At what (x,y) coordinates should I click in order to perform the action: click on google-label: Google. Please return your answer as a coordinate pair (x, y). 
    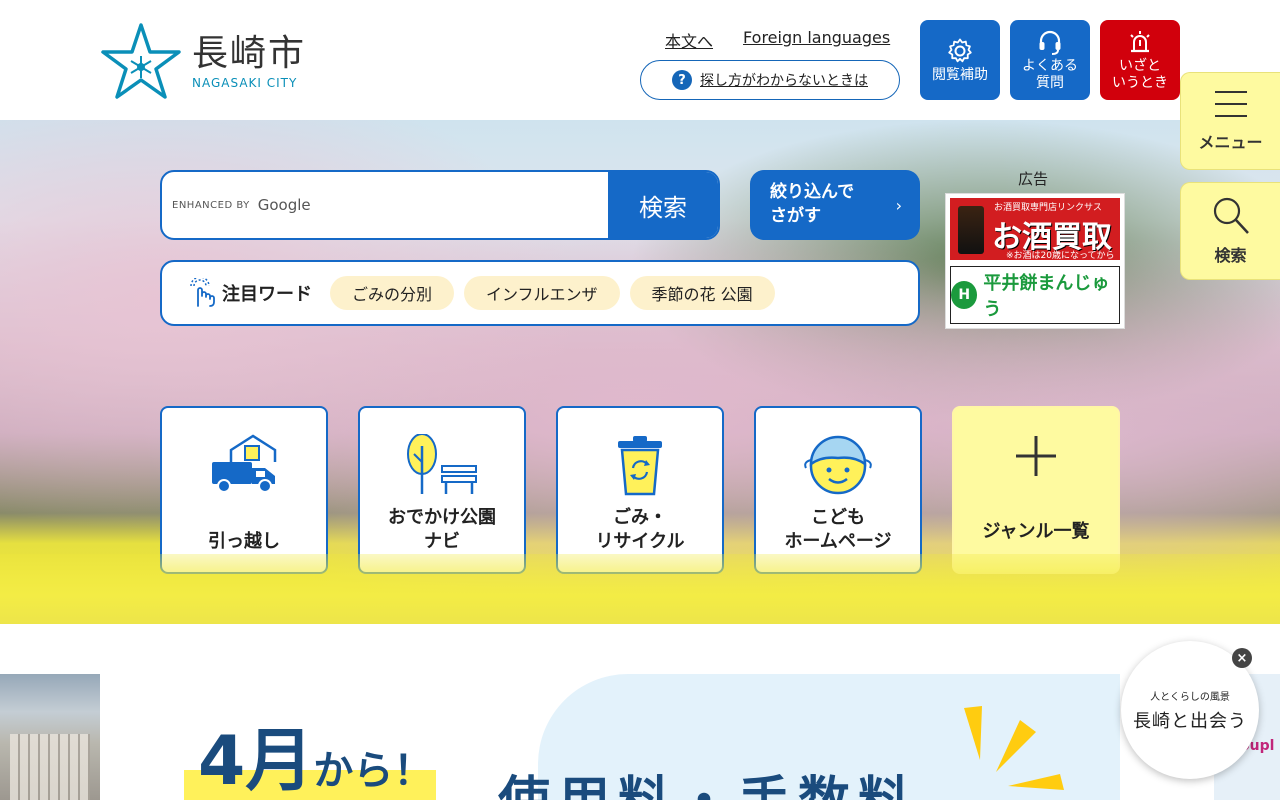
    Looking at the image, I should click on (284, 205).